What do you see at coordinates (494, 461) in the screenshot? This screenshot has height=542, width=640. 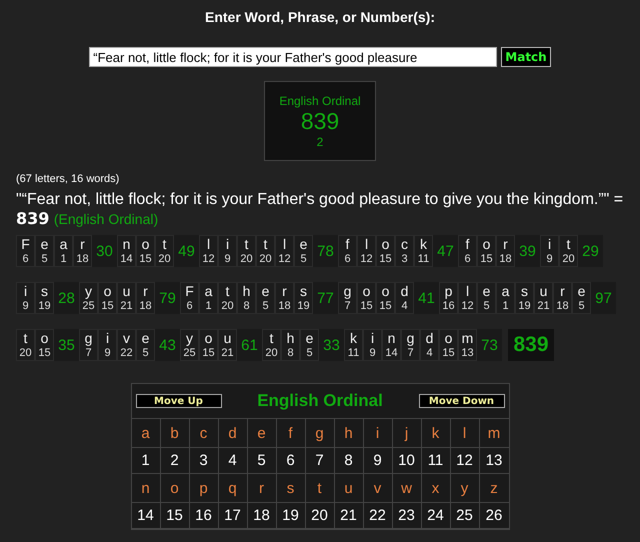 I see `value-cell: 13` at bounding box center [494, 461].